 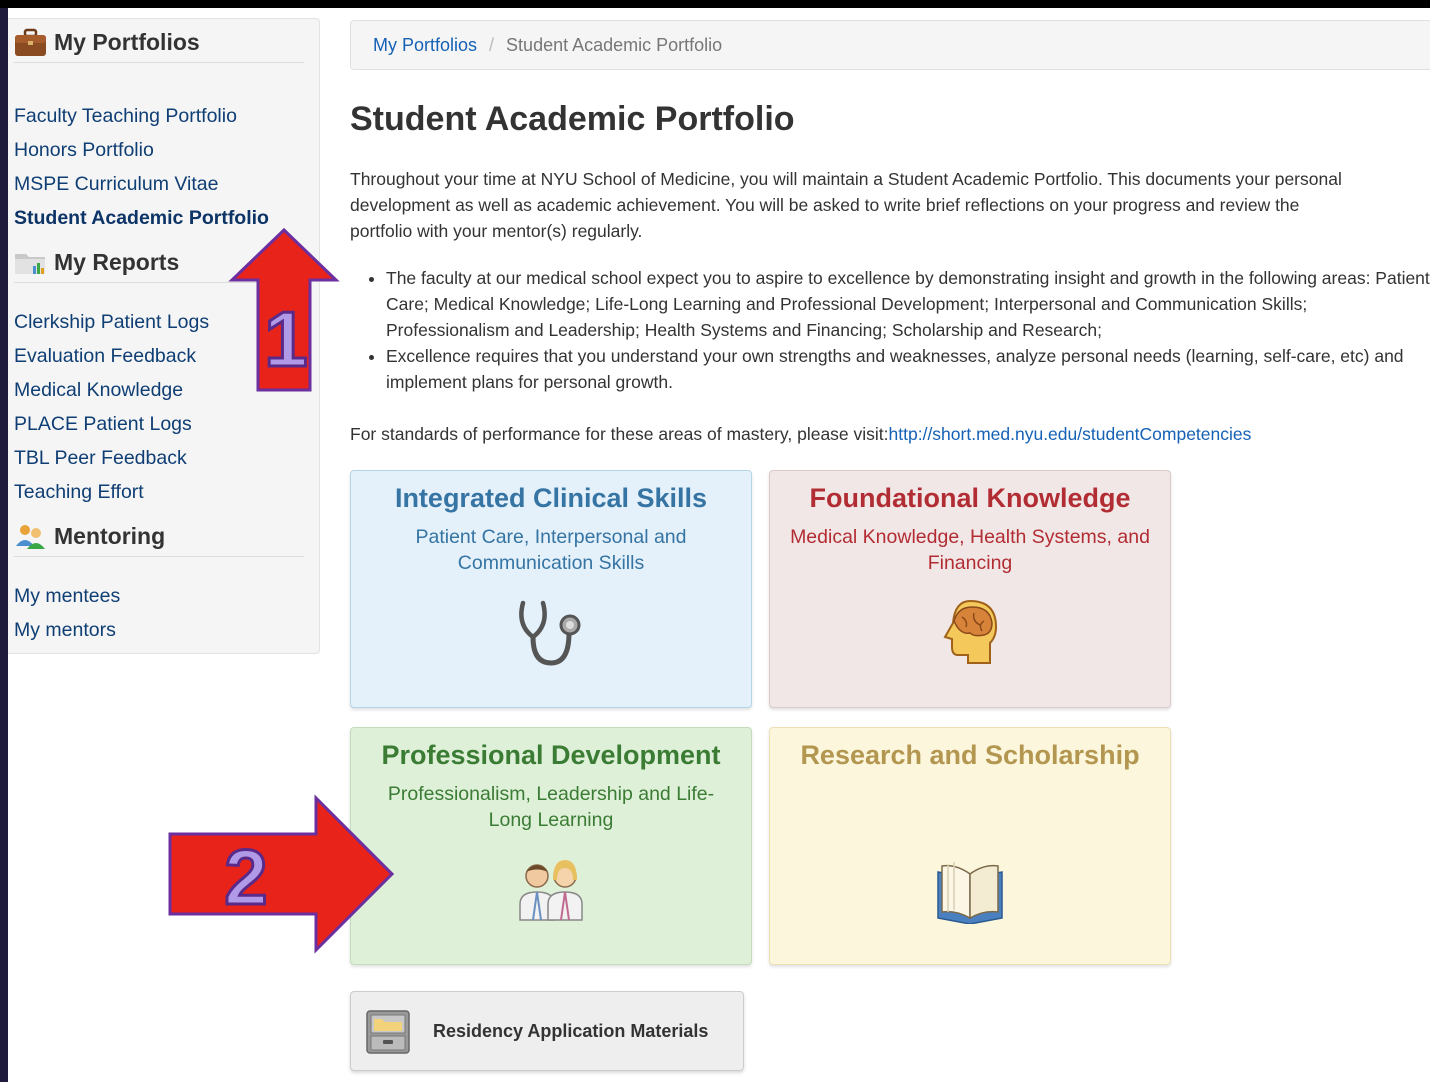 I want to click on people-icon, so click(x=30, y=537).